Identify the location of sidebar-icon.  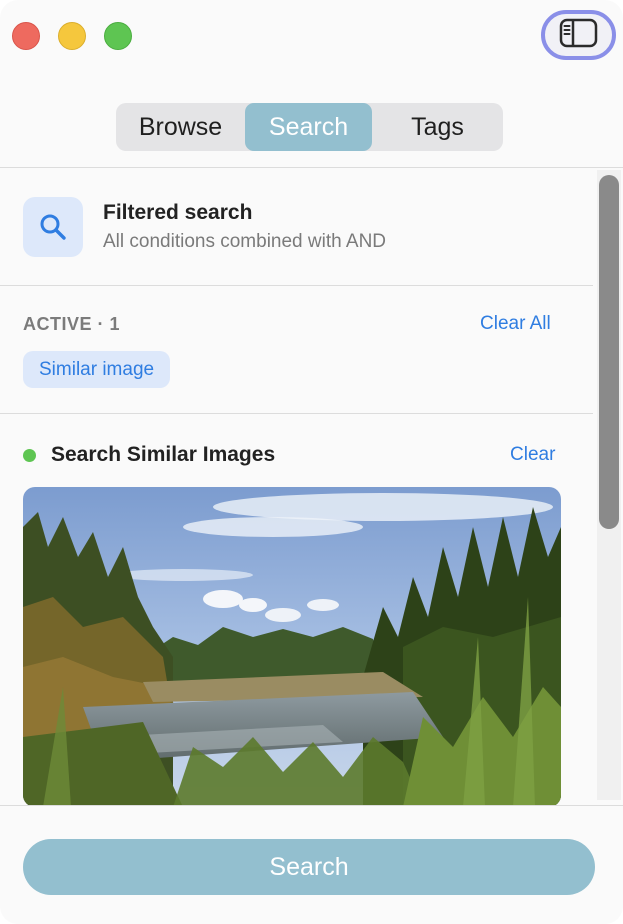
(579, 35).